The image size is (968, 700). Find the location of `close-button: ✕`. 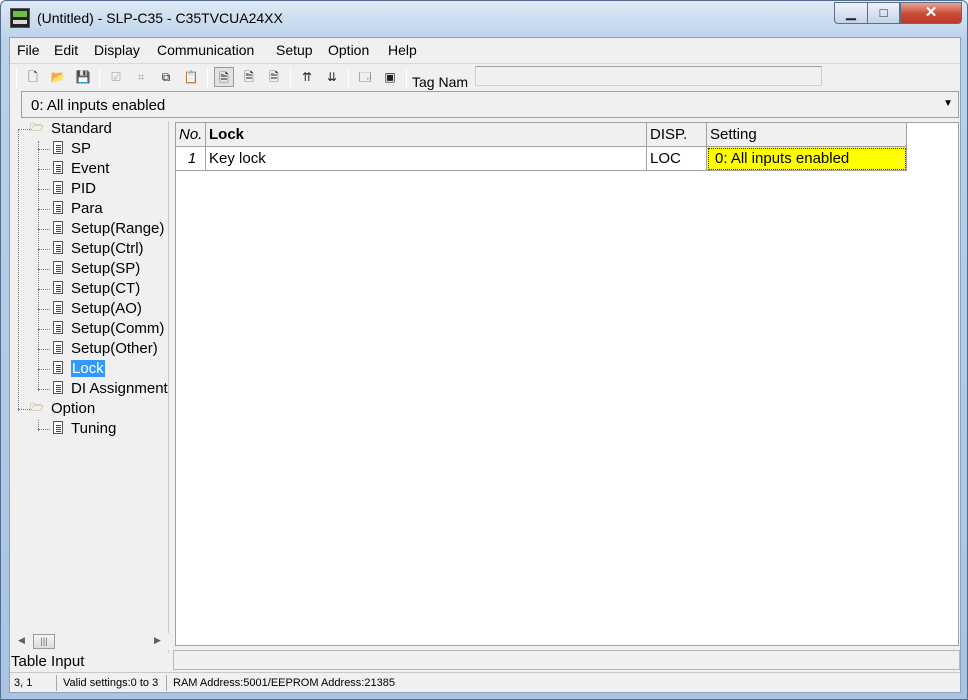

close-button: ✕ is located at coordinates (931, 13).